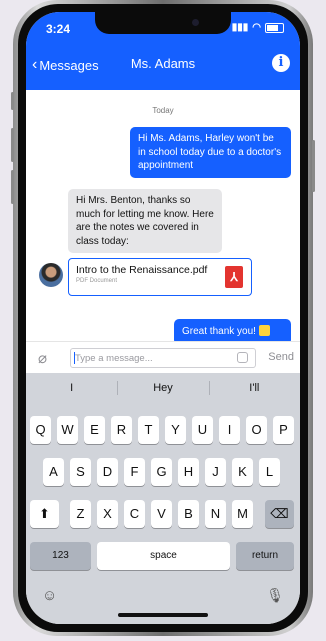  What do you see at coordinates (134, 514) in the screenshot?
I see `key-c: C` at bounding box center [134, 514].